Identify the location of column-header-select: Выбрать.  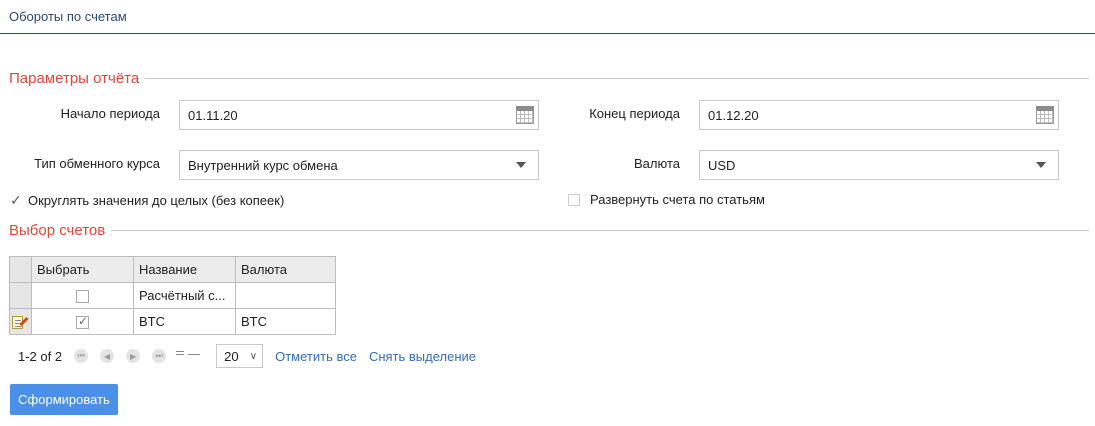
(82, 269).